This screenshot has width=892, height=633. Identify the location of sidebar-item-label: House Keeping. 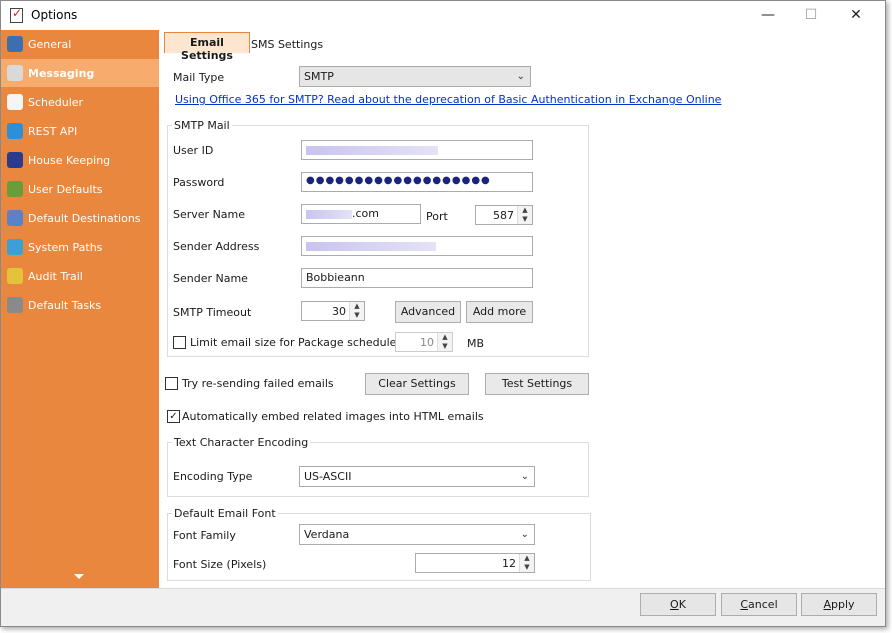
(69, 160).